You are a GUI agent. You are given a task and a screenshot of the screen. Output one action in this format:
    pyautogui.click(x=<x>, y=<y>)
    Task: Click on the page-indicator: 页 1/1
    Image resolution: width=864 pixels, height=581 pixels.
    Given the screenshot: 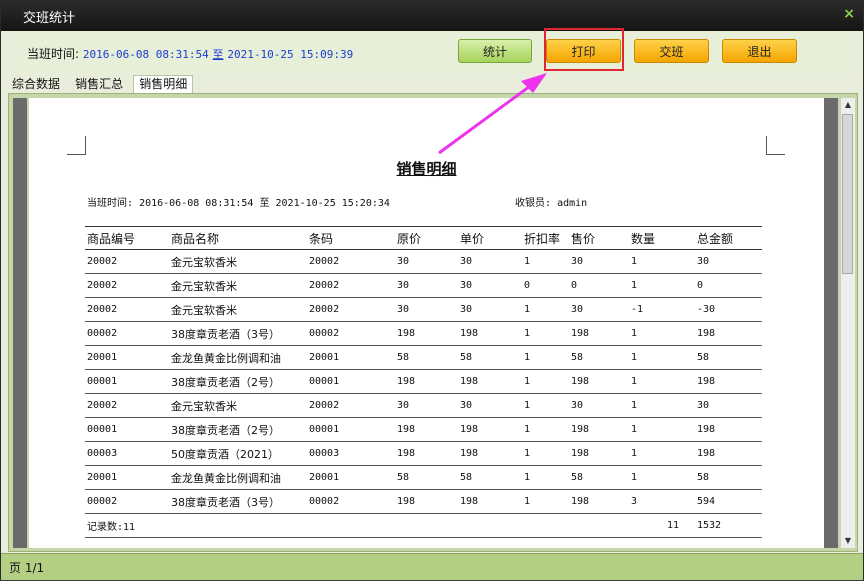 What is the action you would take?
    pyautogui.click(x=27, y=568)
    